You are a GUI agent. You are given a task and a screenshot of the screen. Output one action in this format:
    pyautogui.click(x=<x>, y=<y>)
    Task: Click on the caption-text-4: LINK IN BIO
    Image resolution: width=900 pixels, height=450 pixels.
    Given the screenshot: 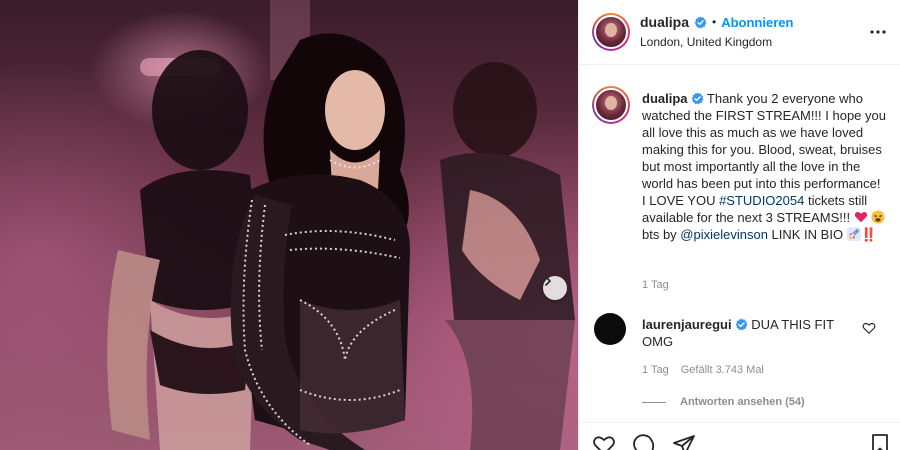 What is the action you would take?
    pyautogui.click(x=807, y=234)
    